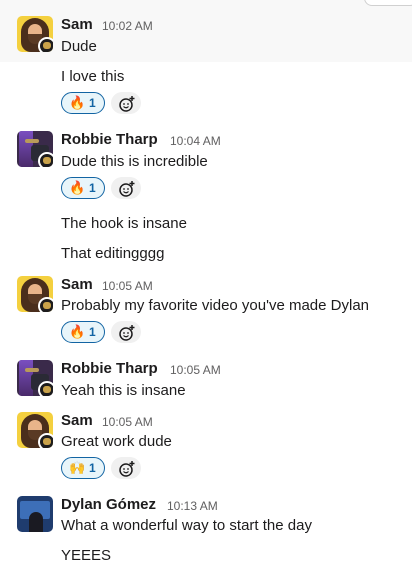  I want to click on message-text: What a wonderful way to start the day, so click(186, 525).